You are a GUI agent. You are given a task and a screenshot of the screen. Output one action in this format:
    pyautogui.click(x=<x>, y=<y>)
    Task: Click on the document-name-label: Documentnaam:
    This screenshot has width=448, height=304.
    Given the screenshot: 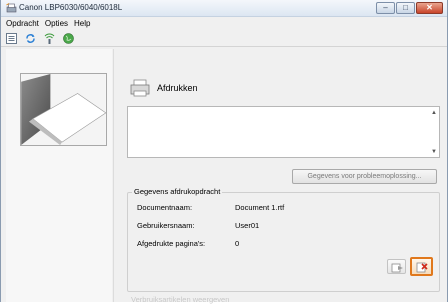 What is the action you would take?
    pyautogui.click(x=165, y=207)
    